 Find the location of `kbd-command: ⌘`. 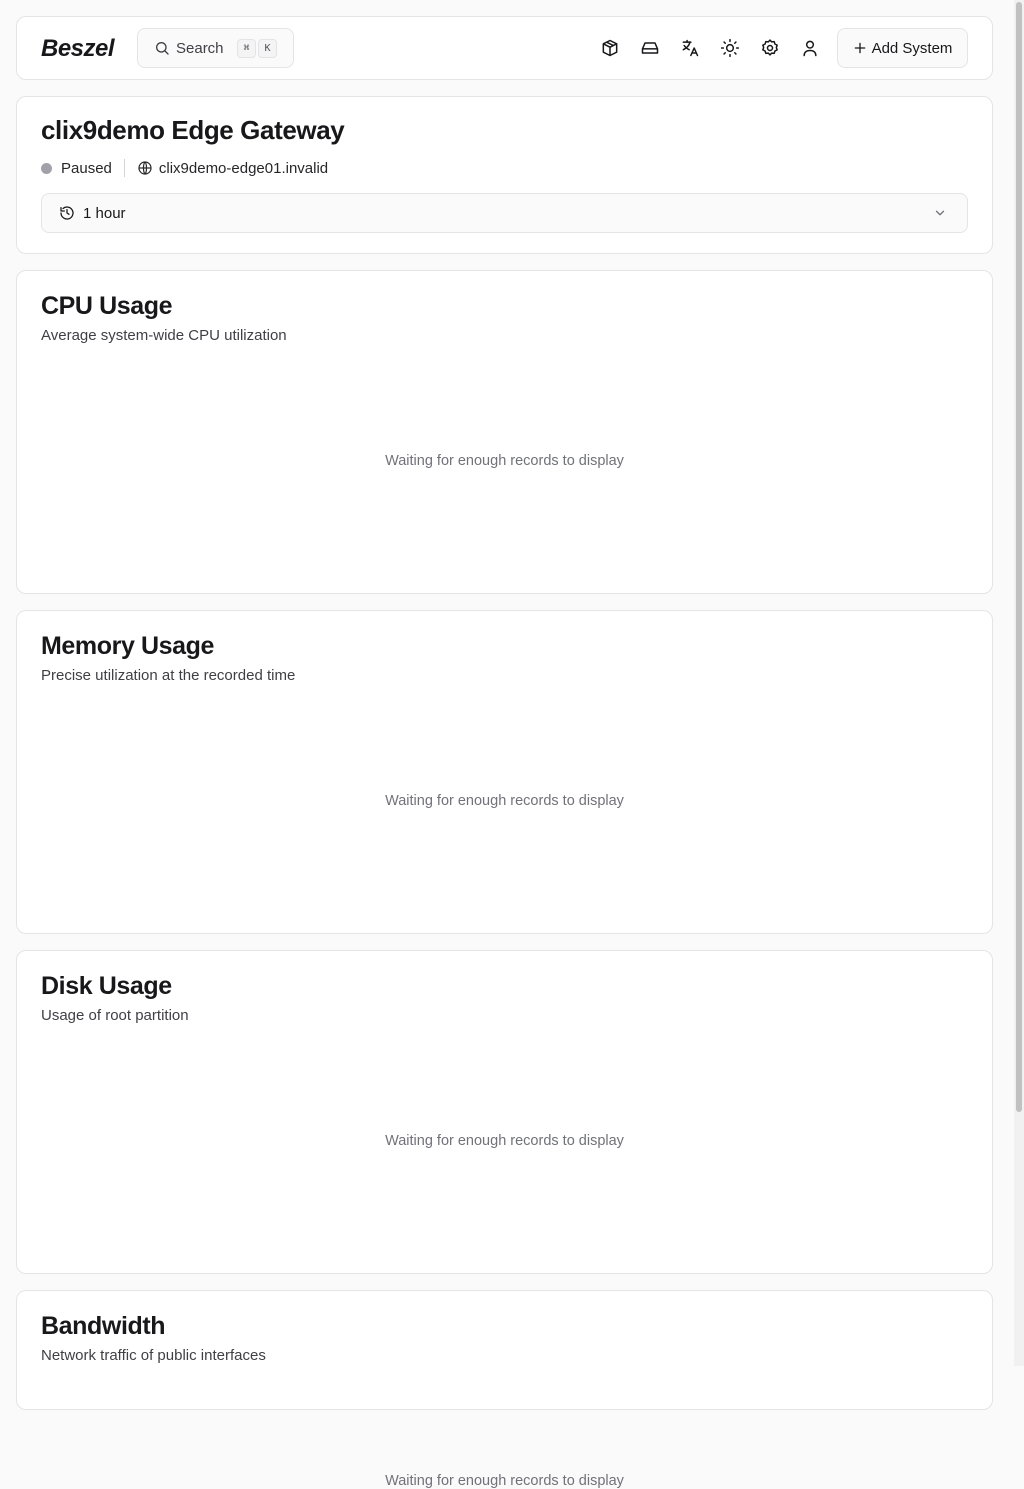

kbd-command: ⌘ is located at coordinates (246, 48).